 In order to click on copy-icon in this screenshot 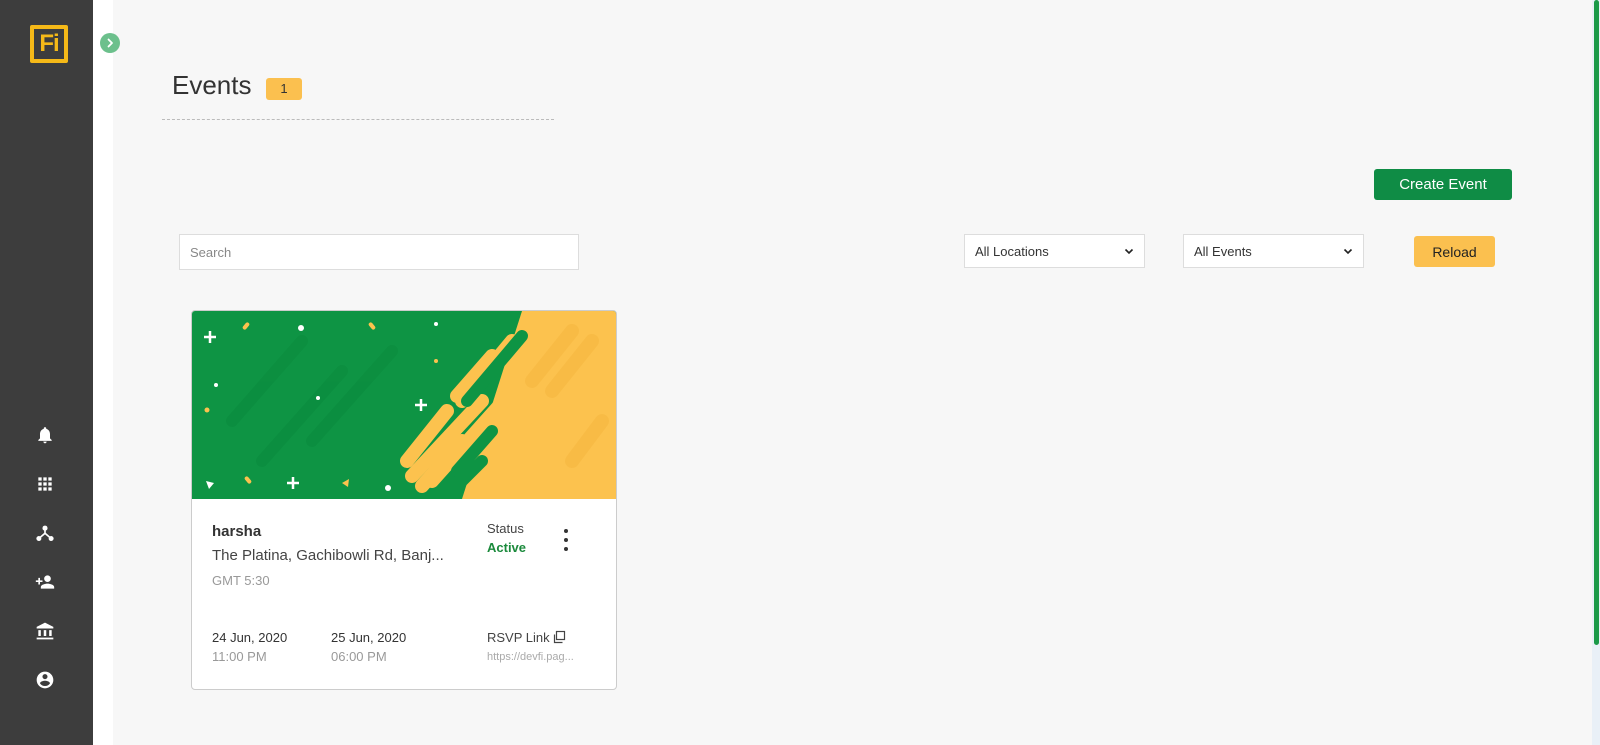, I will do `click(559, 637)`.